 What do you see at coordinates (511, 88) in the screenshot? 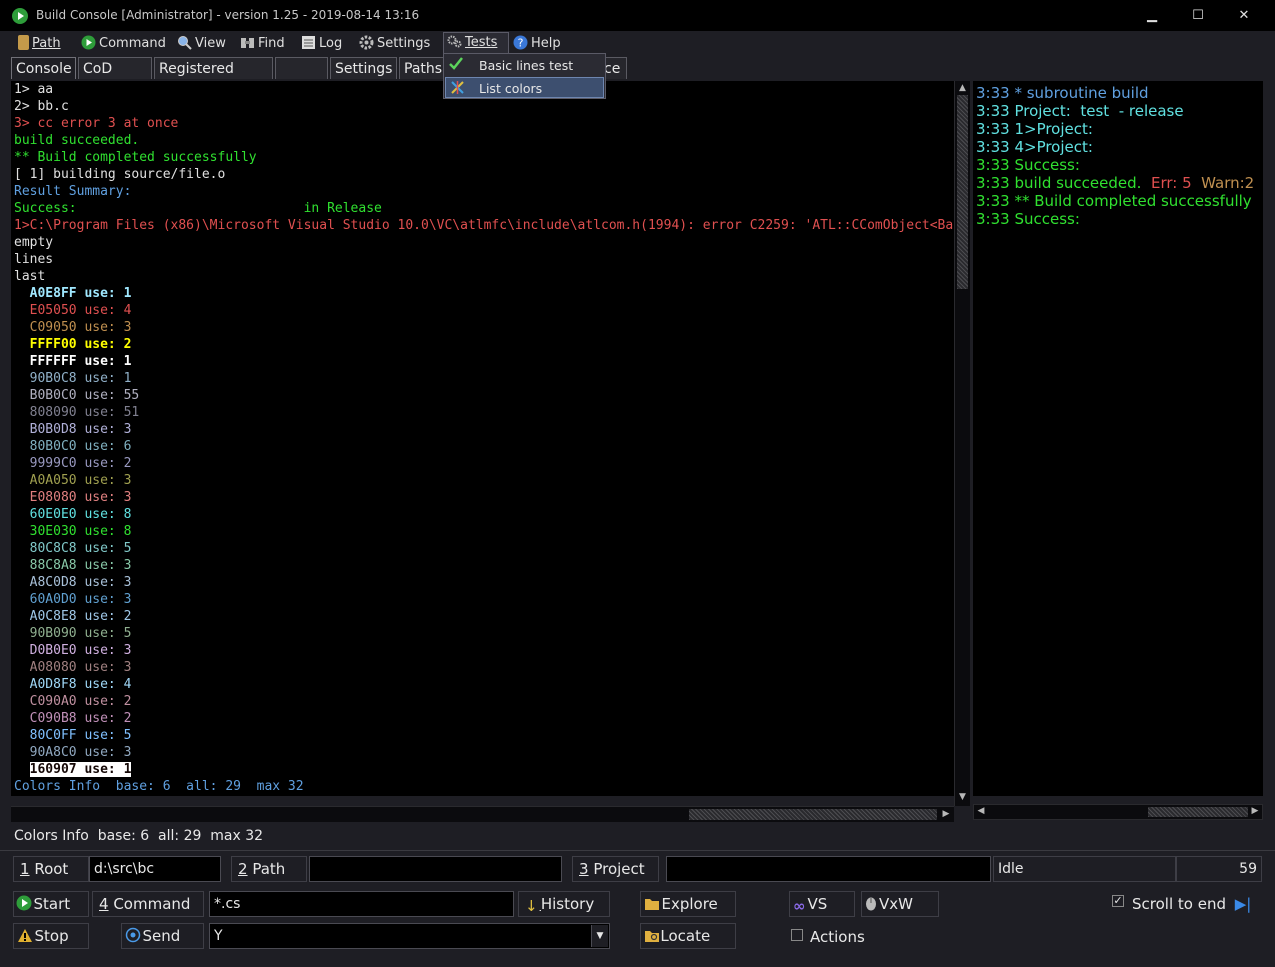
I see `menu-item-label: List colors` at bounding box center [511, 88].